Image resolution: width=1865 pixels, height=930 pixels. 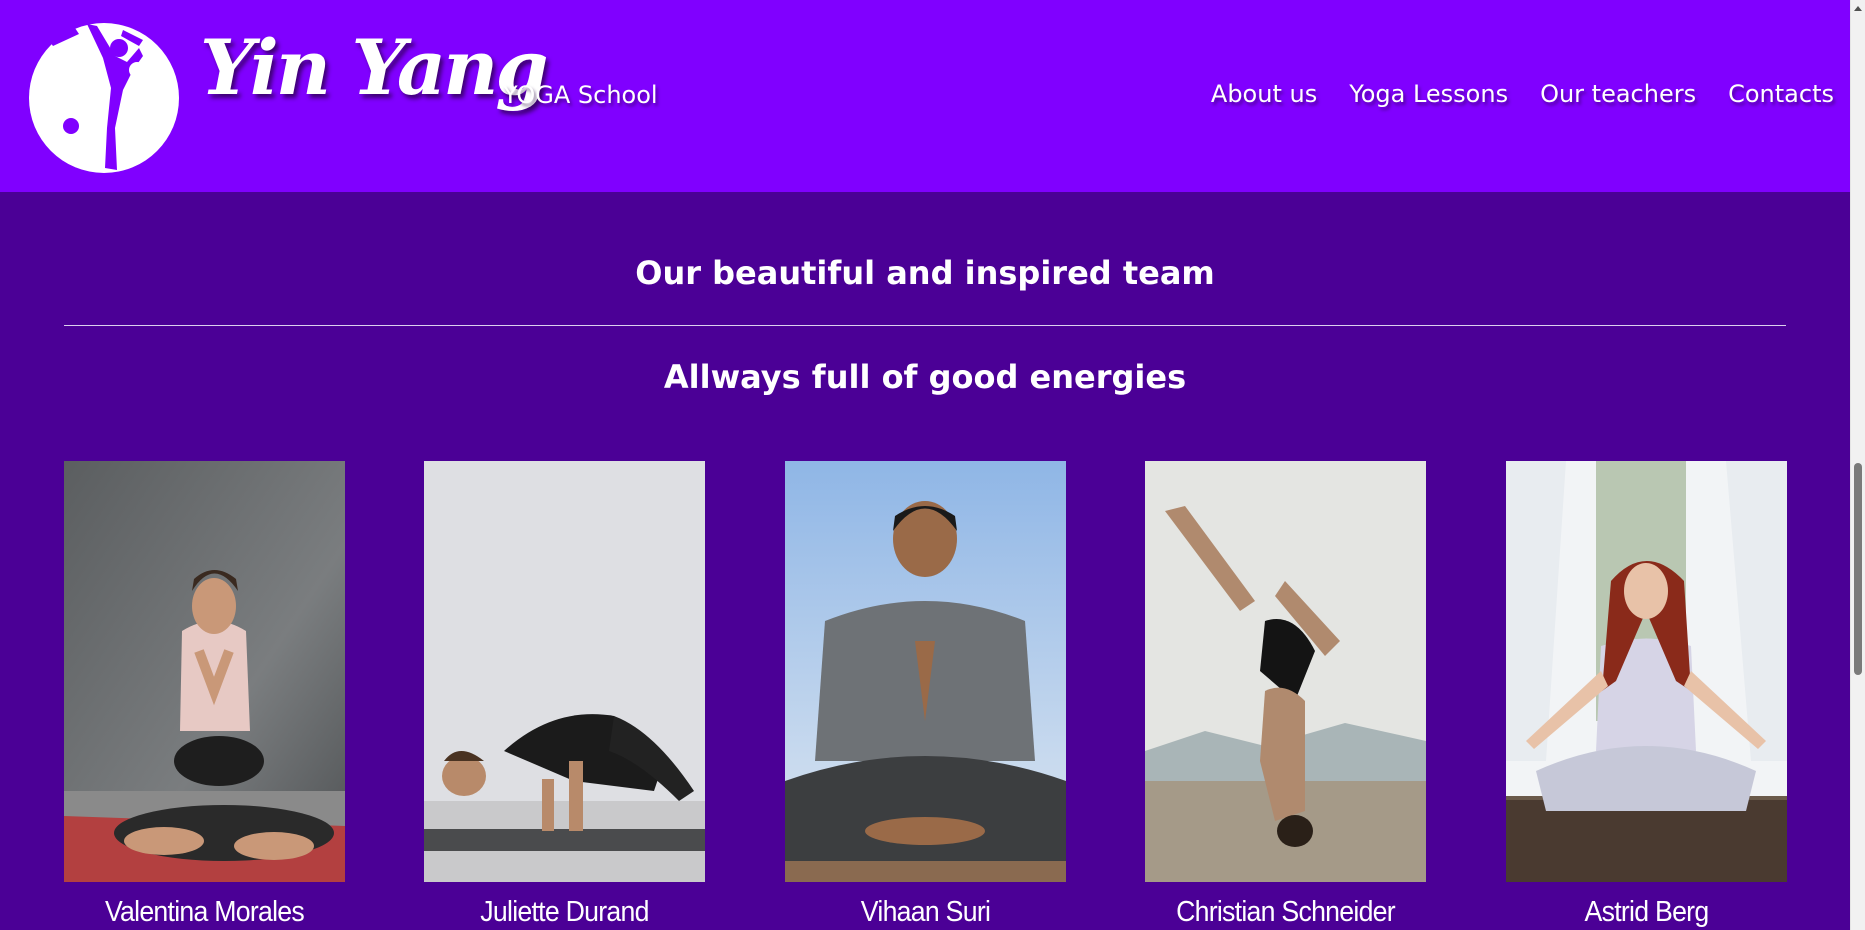 I want to click on teacher-card: Juliette Durand, so click(x=564, y=695).